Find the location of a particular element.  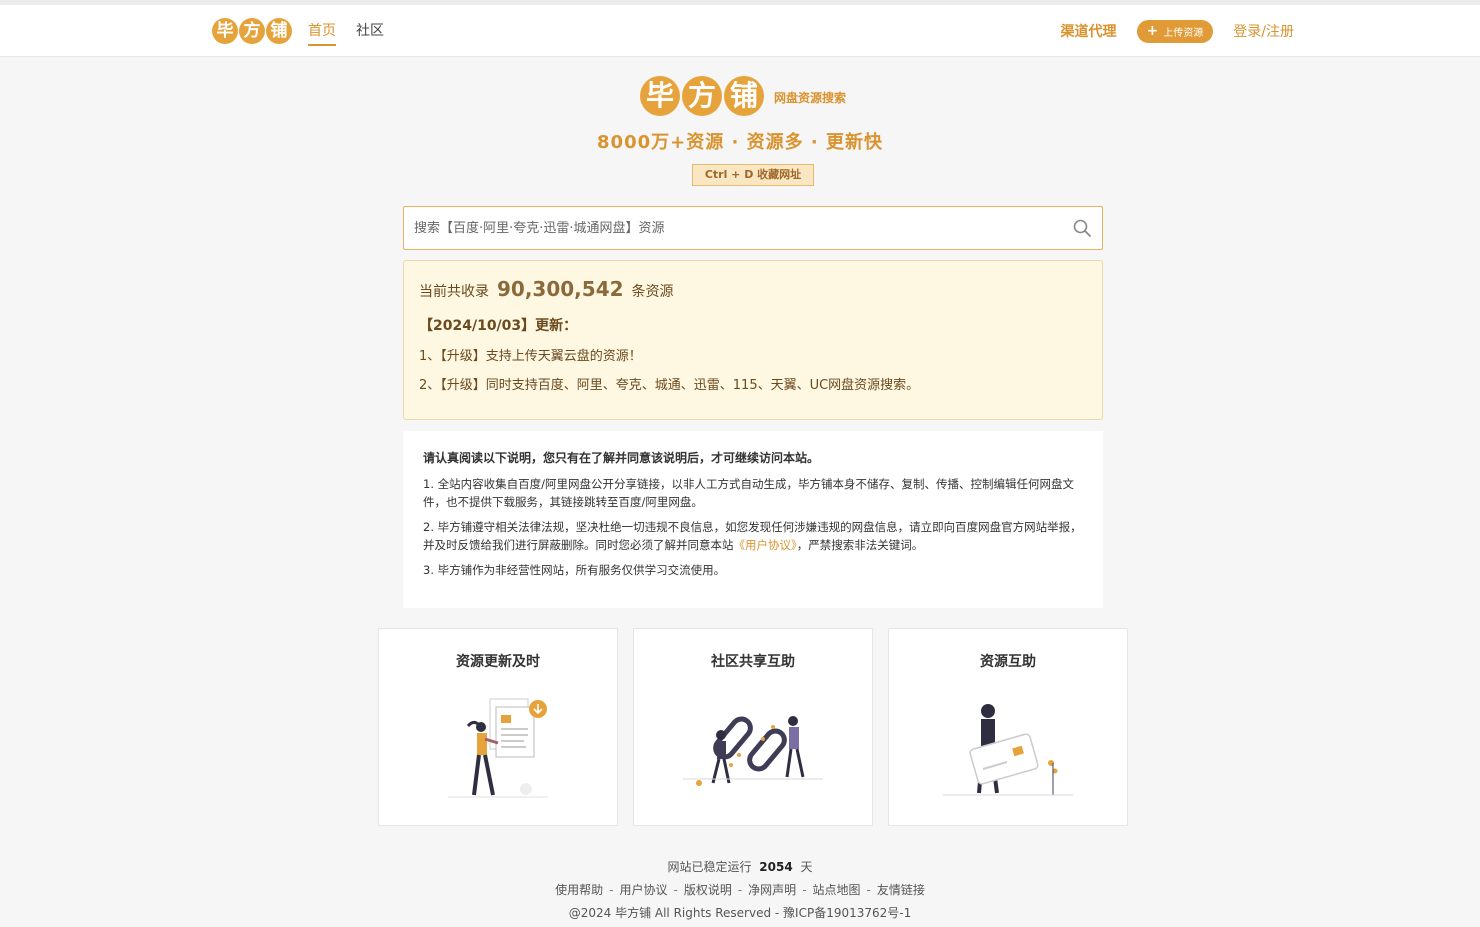

updates-illustration is located at coordinates (498, 748).